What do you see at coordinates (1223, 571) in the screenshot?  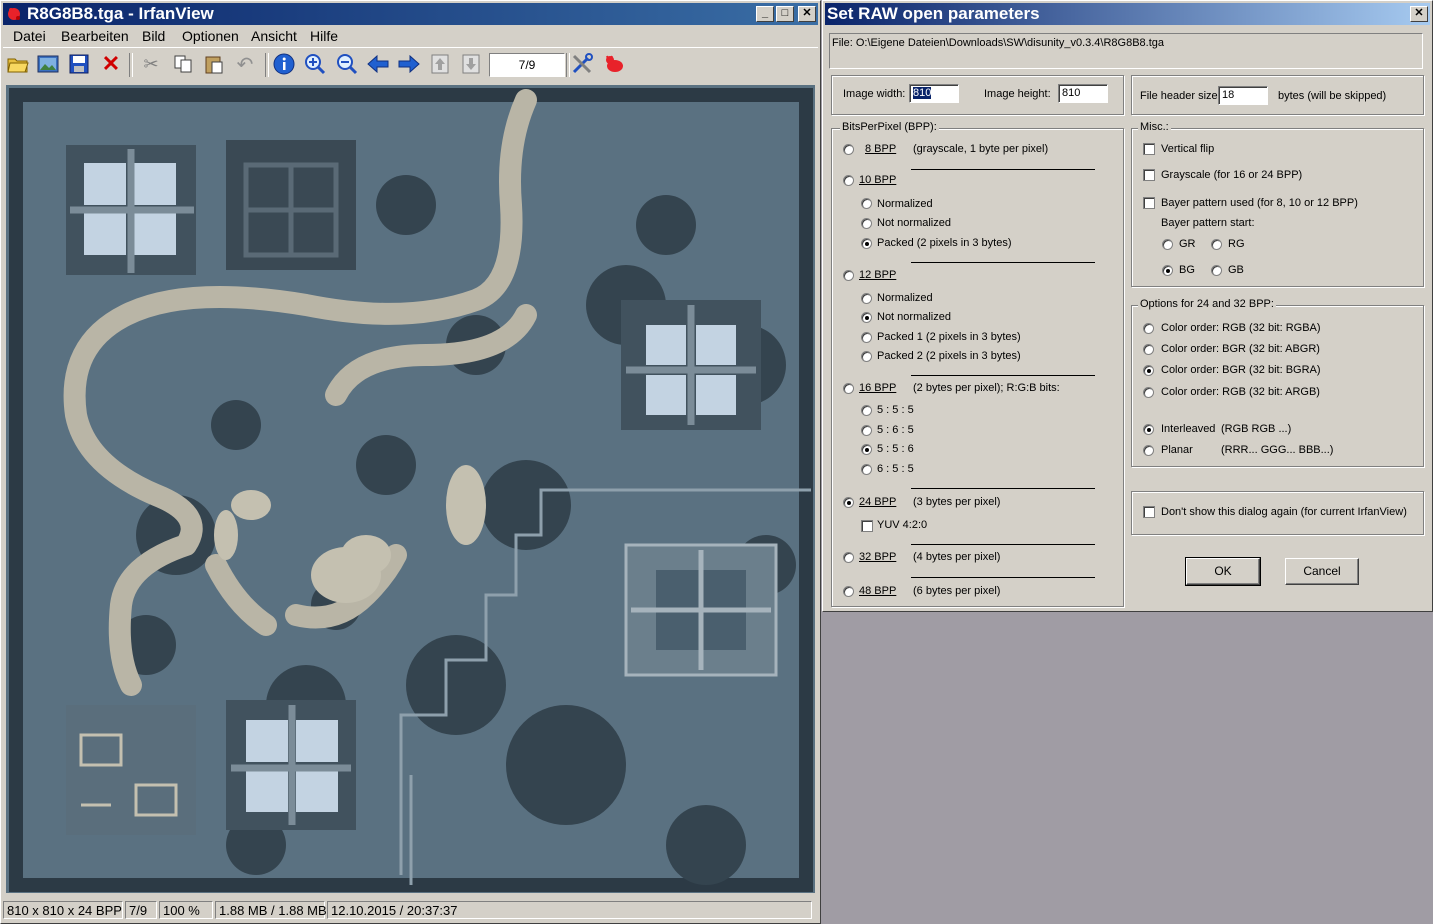 I see `ok-button: OK` at bounding box center [1223, 571].